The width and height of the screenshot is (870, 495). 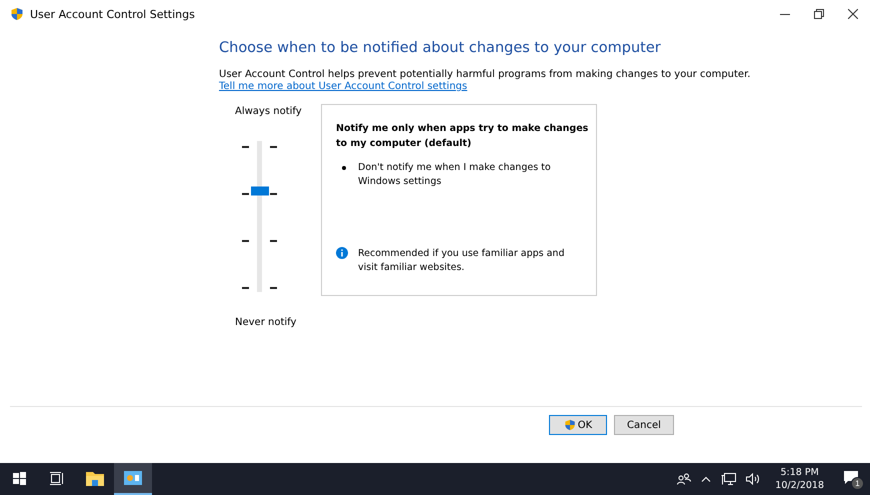 I want to click on info-icon, so click(x=342, y=253).